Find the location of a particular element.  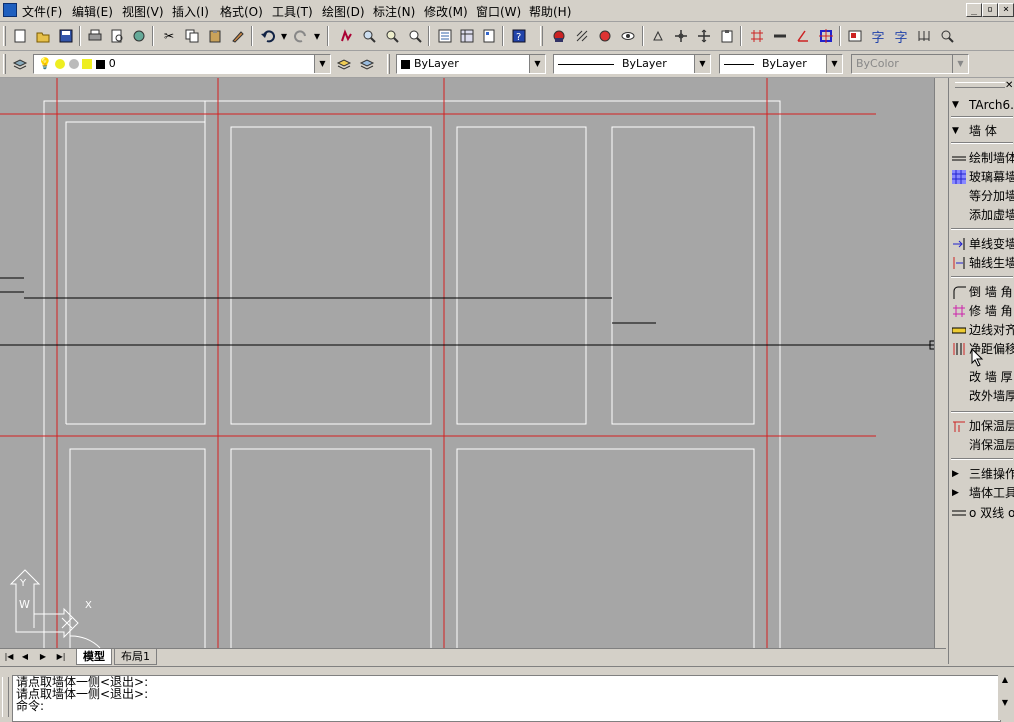

palette-item-draw-wall: 绘制墙体 is located at coordinates (981, 158).